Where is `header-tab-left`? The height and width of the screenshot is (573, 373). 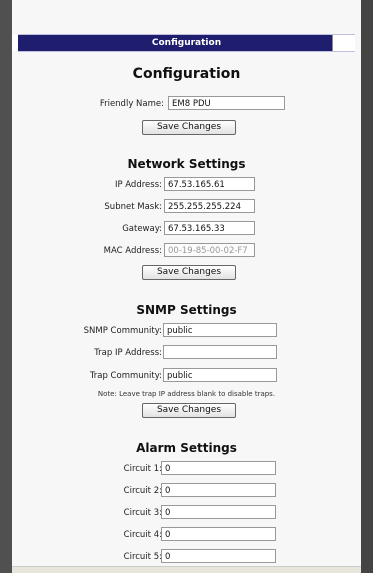 header-tab-left is located at coordinates (15, 43).